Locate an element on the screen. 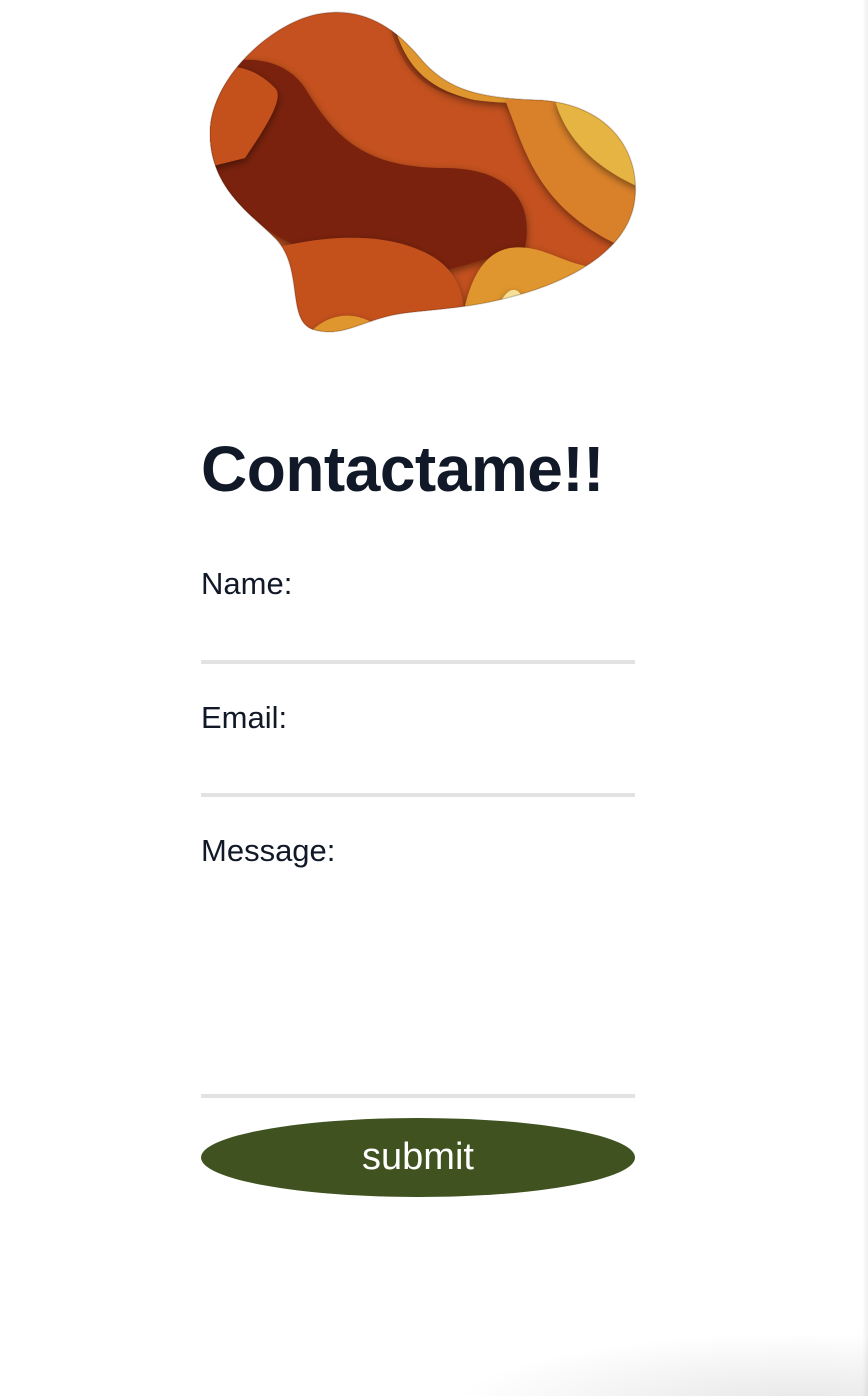 This screenshot has width=868, height=1396. message-textarea is located at coordinates (418, 989).